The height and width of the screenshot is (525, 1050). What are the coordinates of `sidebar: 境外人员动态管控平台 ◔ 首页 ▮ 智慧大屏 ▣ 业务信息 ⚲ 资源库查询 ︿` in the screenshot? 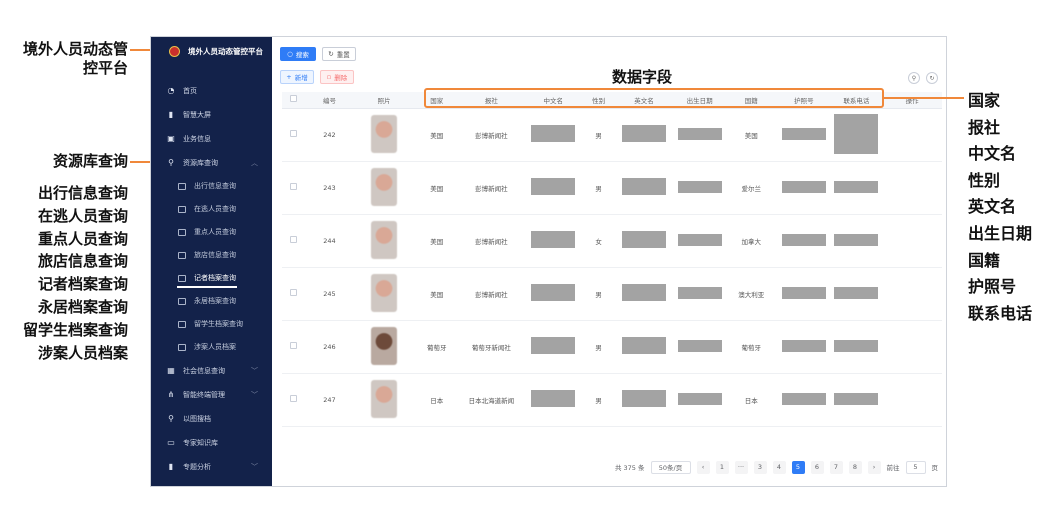 It's located at (211, 261).